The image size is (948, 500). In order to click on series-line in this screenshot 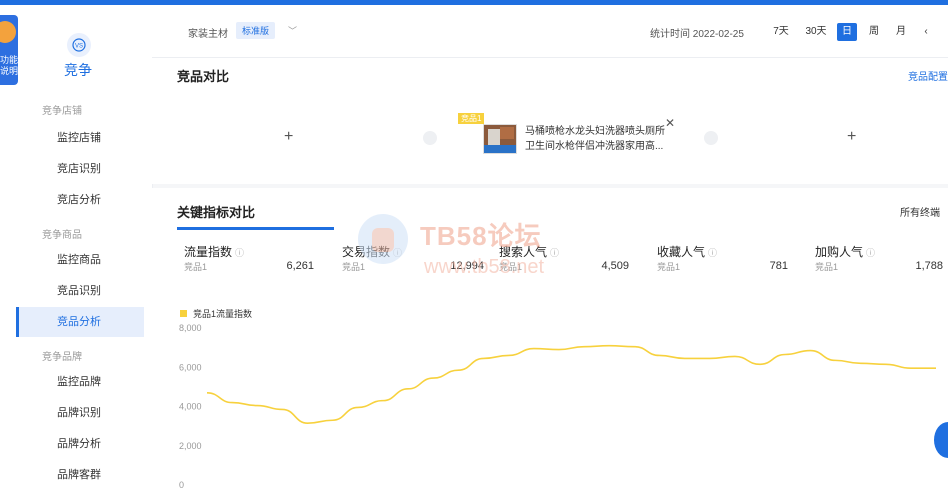, I will do `click(571, 384)`.